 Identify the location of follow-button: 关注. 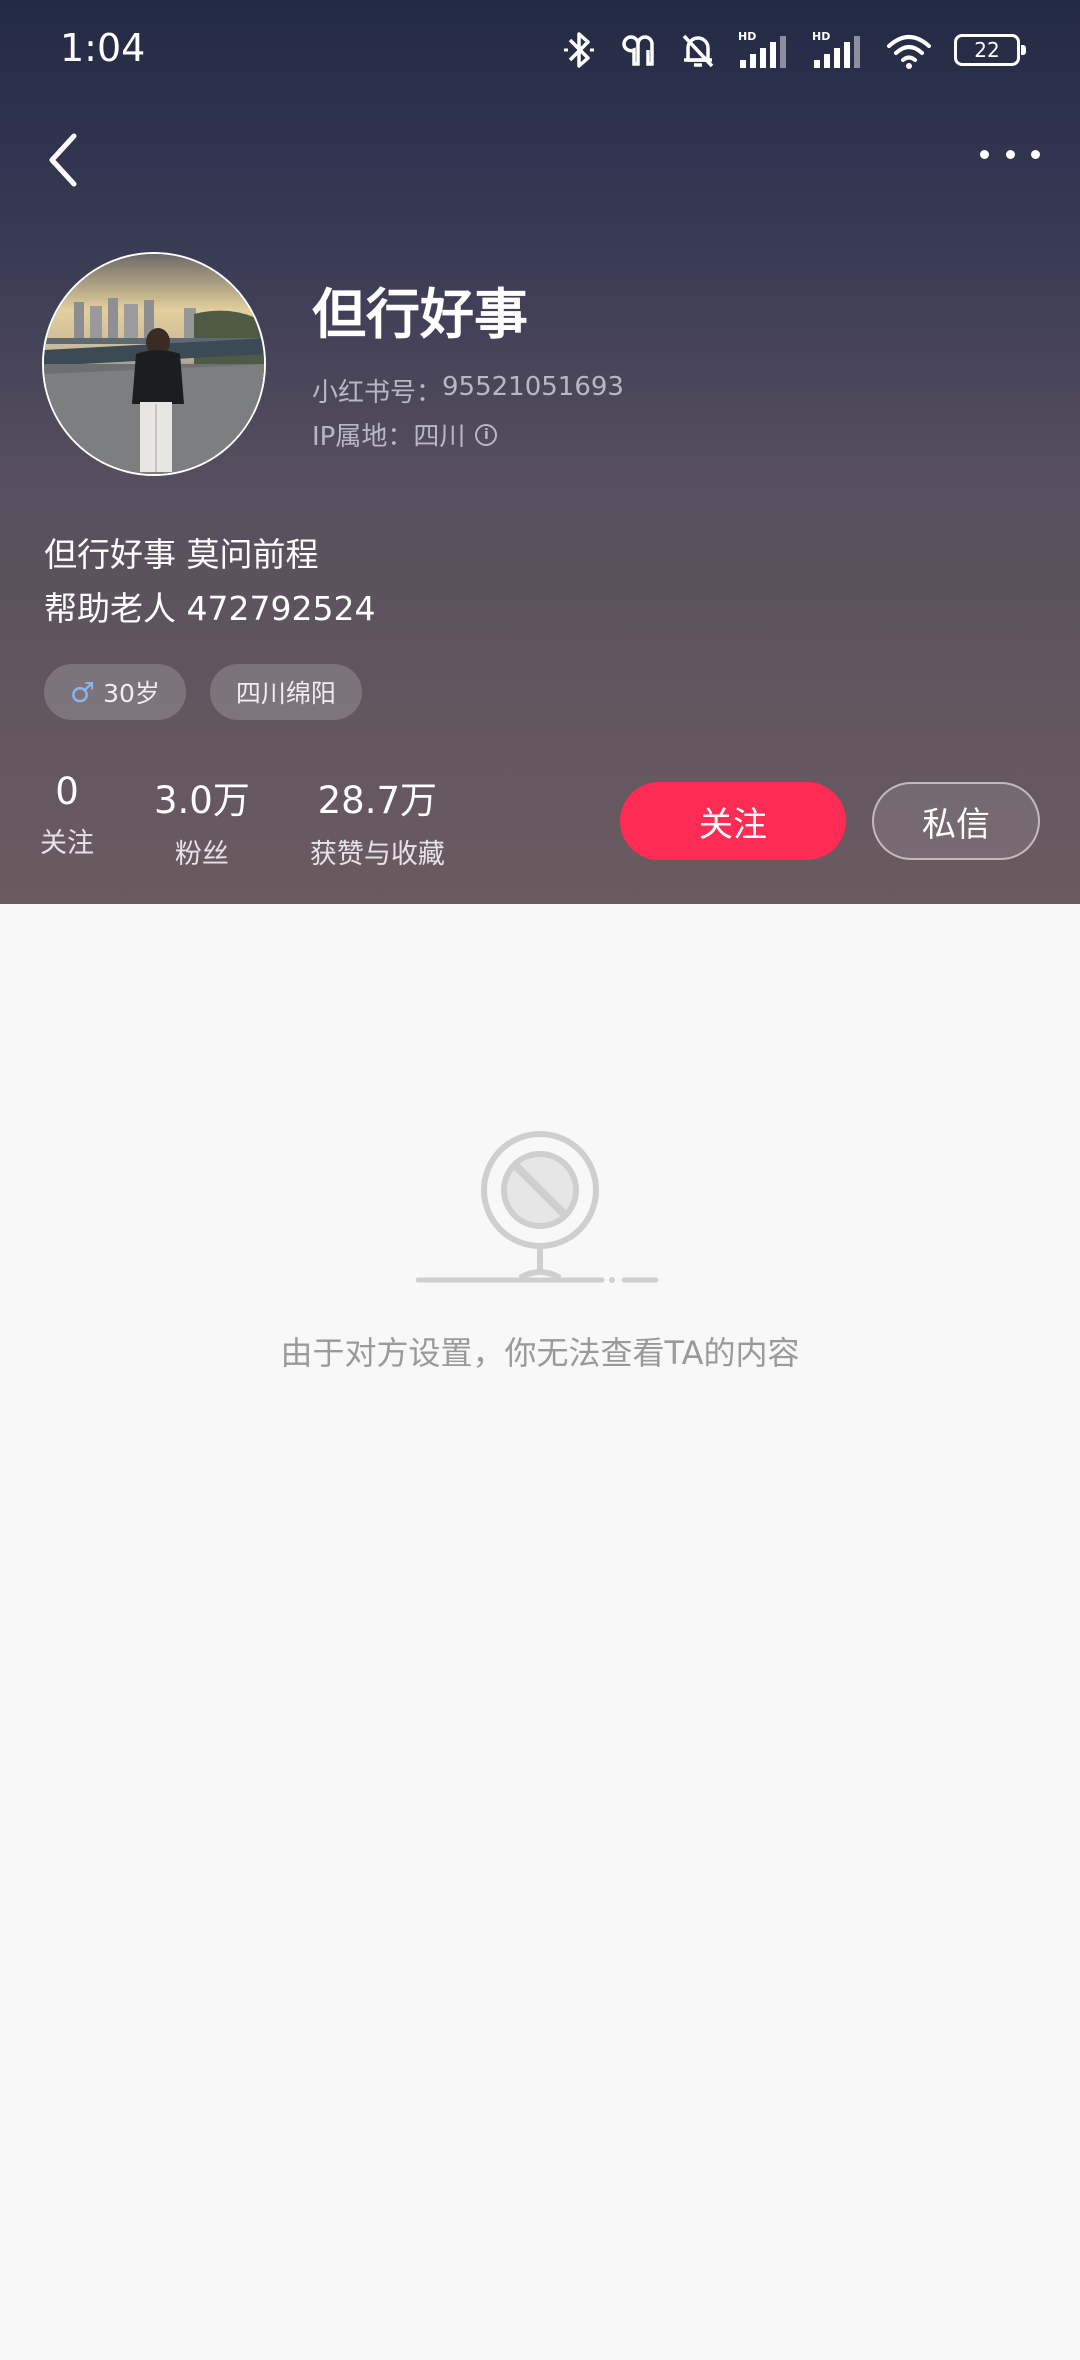
(733, 821).